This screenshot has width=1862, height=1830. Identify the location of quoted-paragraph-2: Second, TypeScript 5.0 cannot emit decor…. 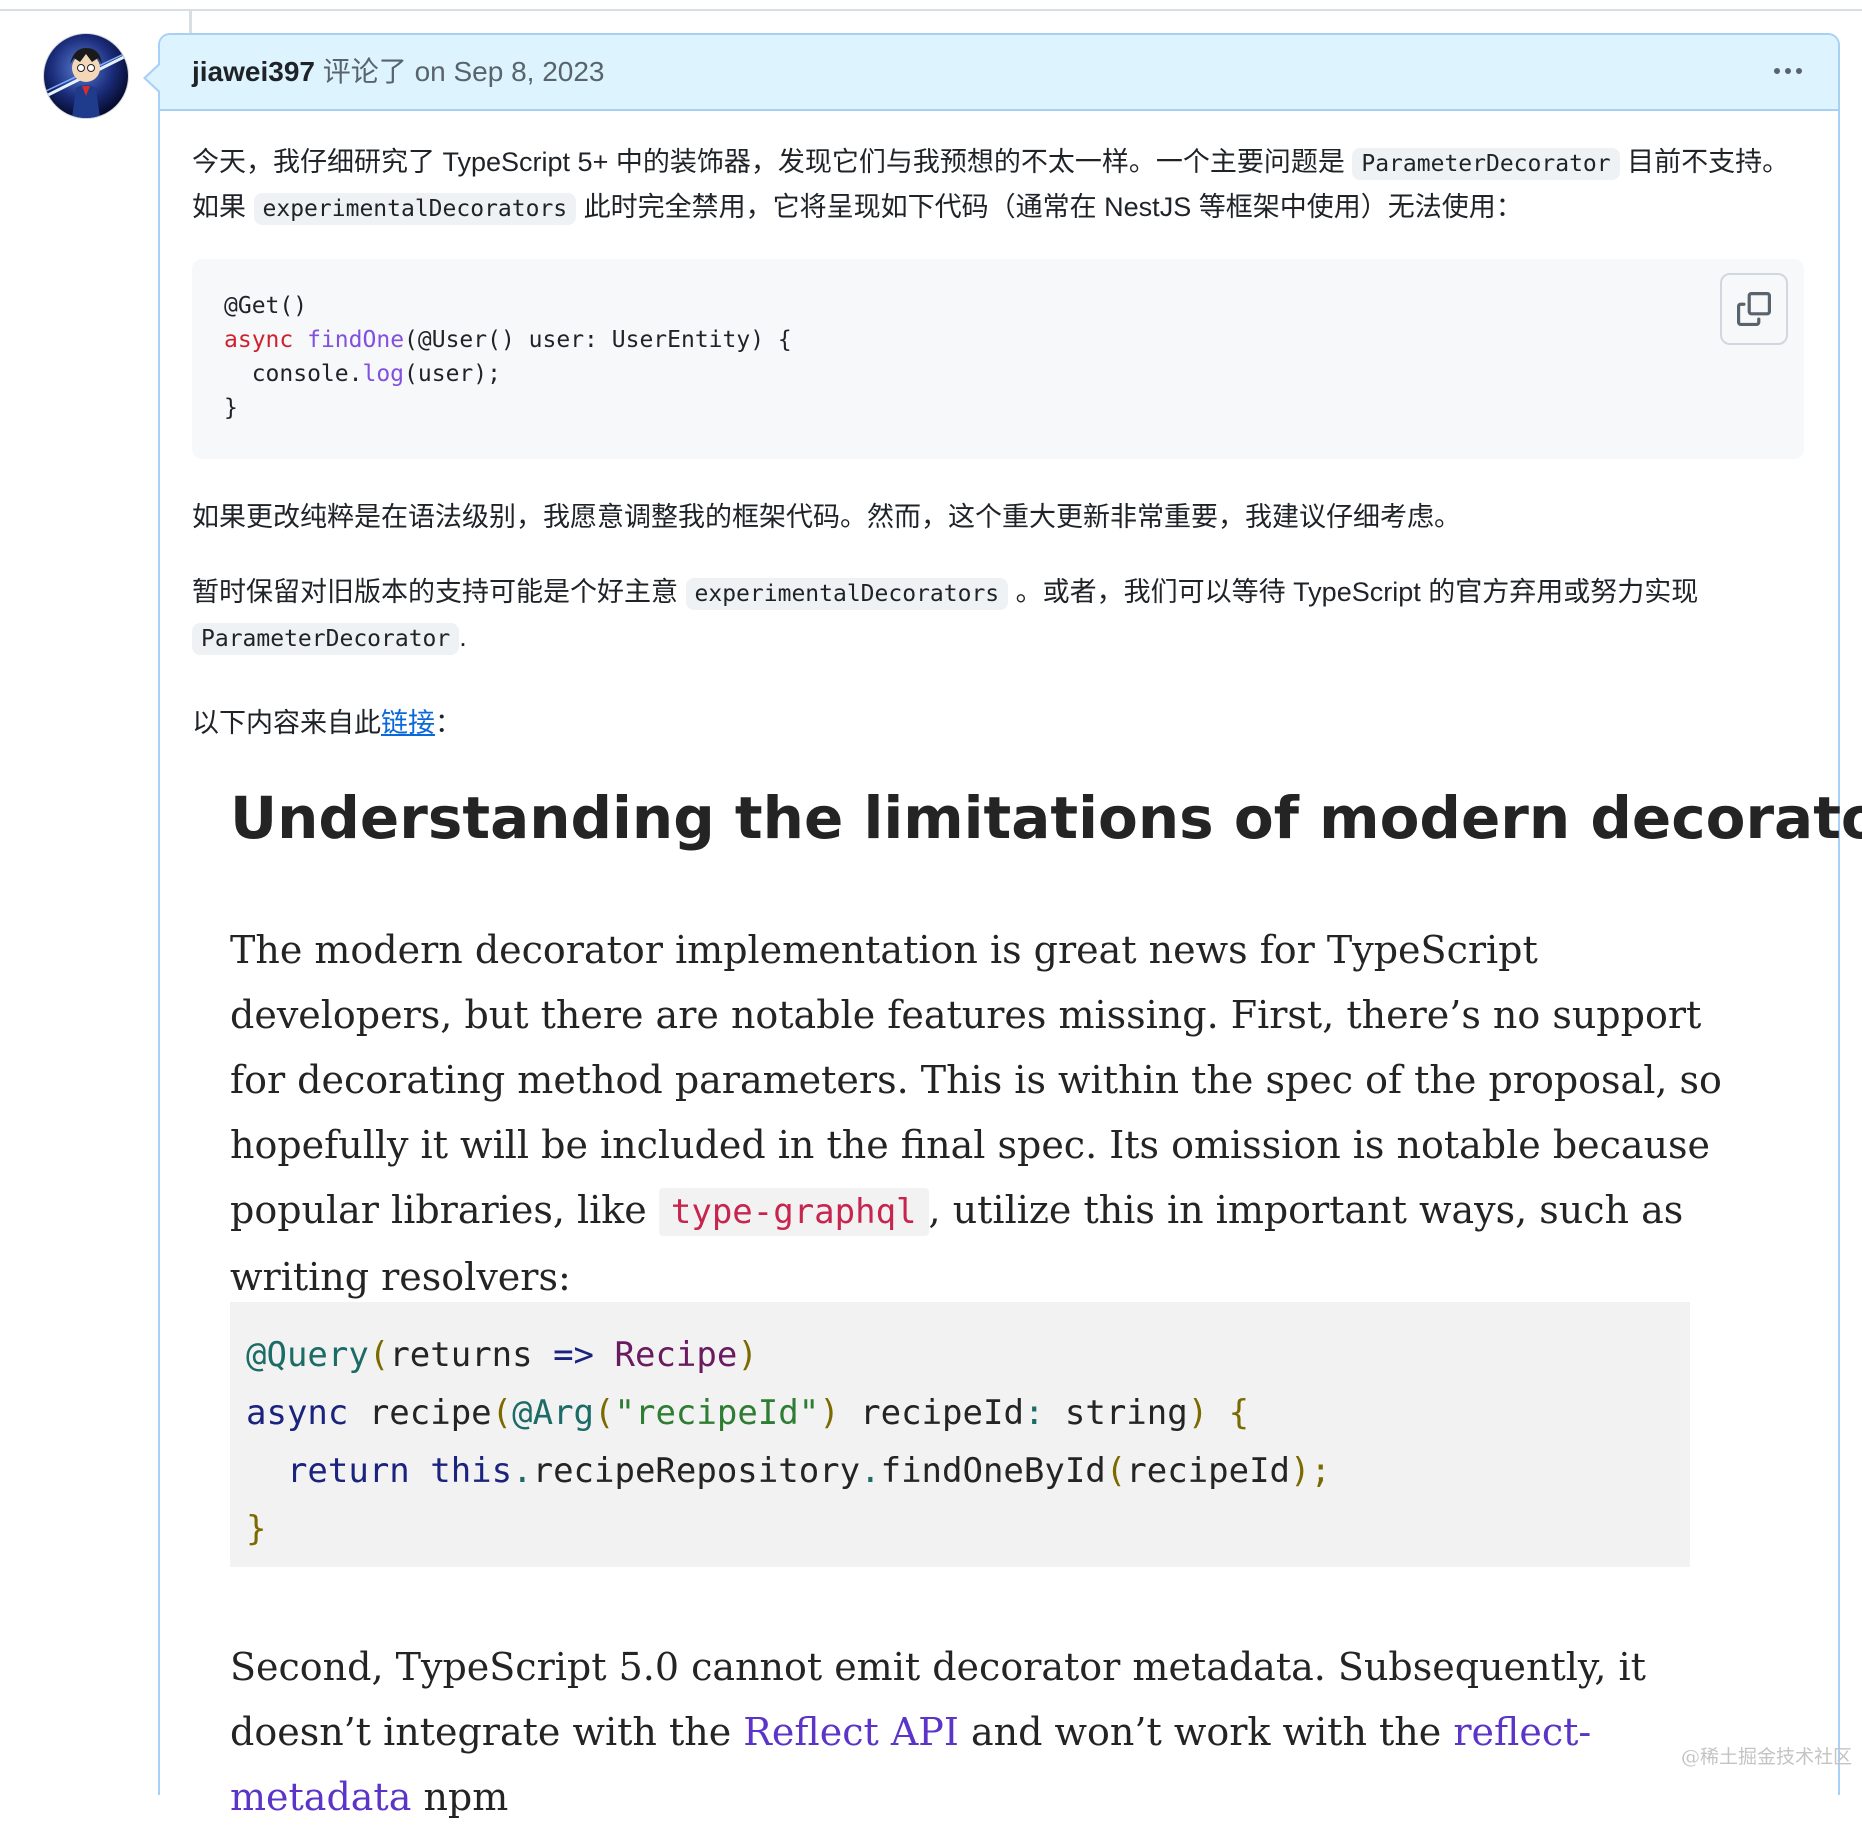
(938, 1732).